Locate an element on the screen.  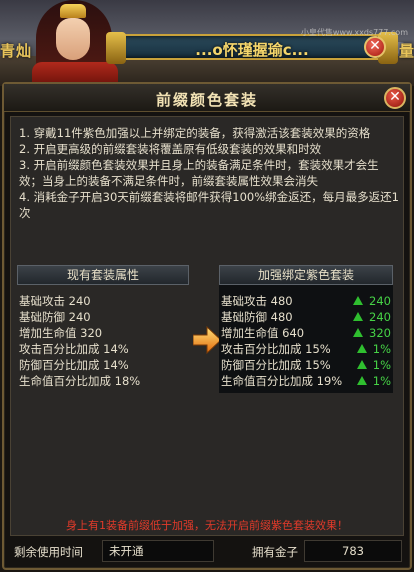
upgraded-attr-label: 攻击百分比加成 15% is located at coordinates (276, 349).